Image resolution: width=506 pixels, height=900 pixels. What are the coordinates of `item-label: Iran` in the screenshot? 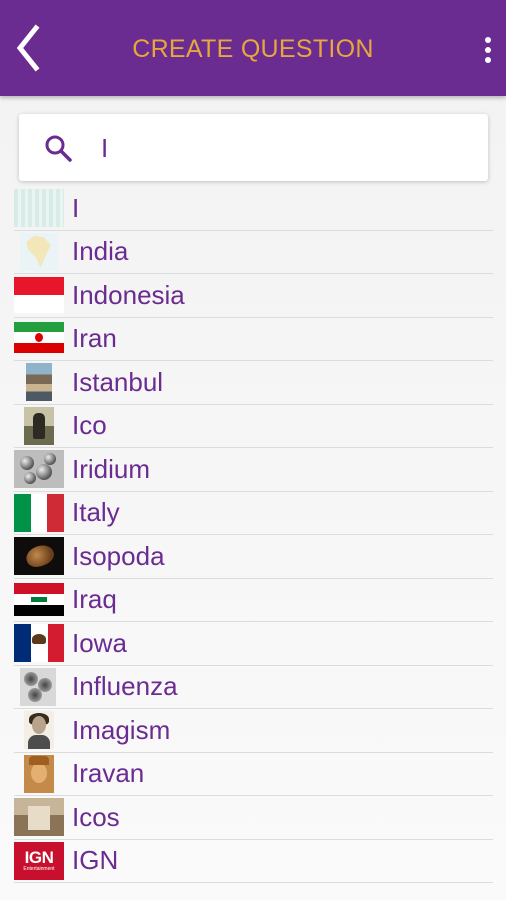 It's located at (94, 338).